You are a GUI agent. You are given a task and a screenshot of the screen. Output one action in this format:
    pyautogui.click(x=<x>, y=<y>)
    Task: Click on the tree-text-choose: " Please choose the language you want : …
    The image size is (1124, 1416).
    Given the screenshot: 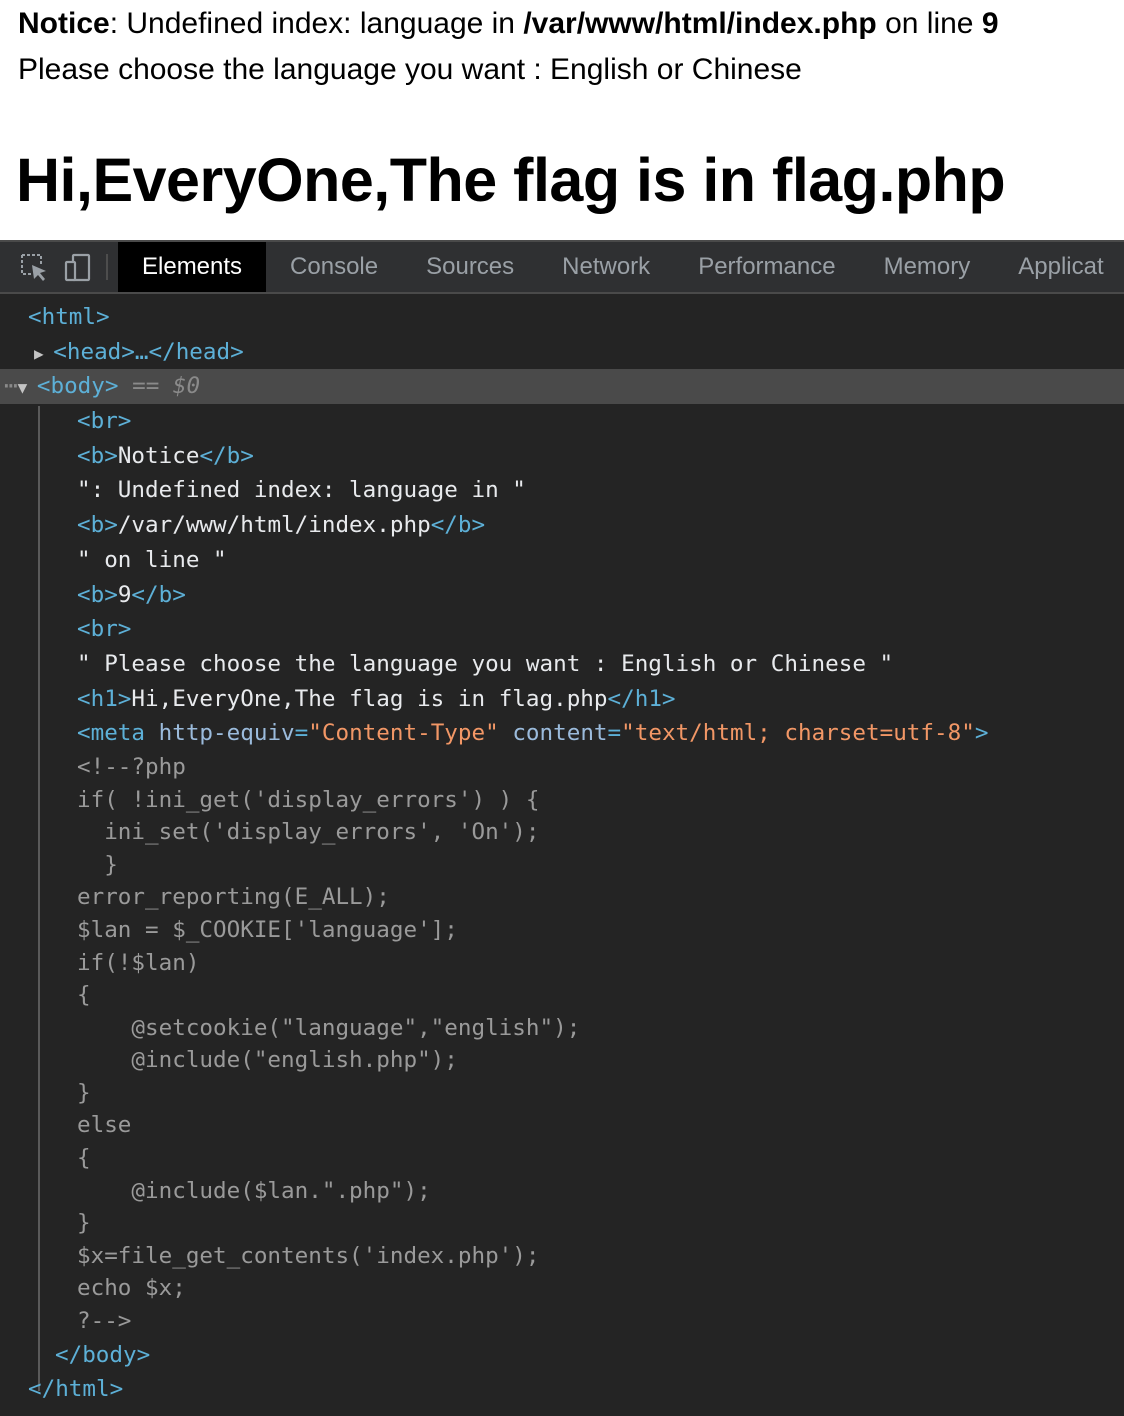 What is the action you would take?
    pyautogui.click(x=562, y=664)
    